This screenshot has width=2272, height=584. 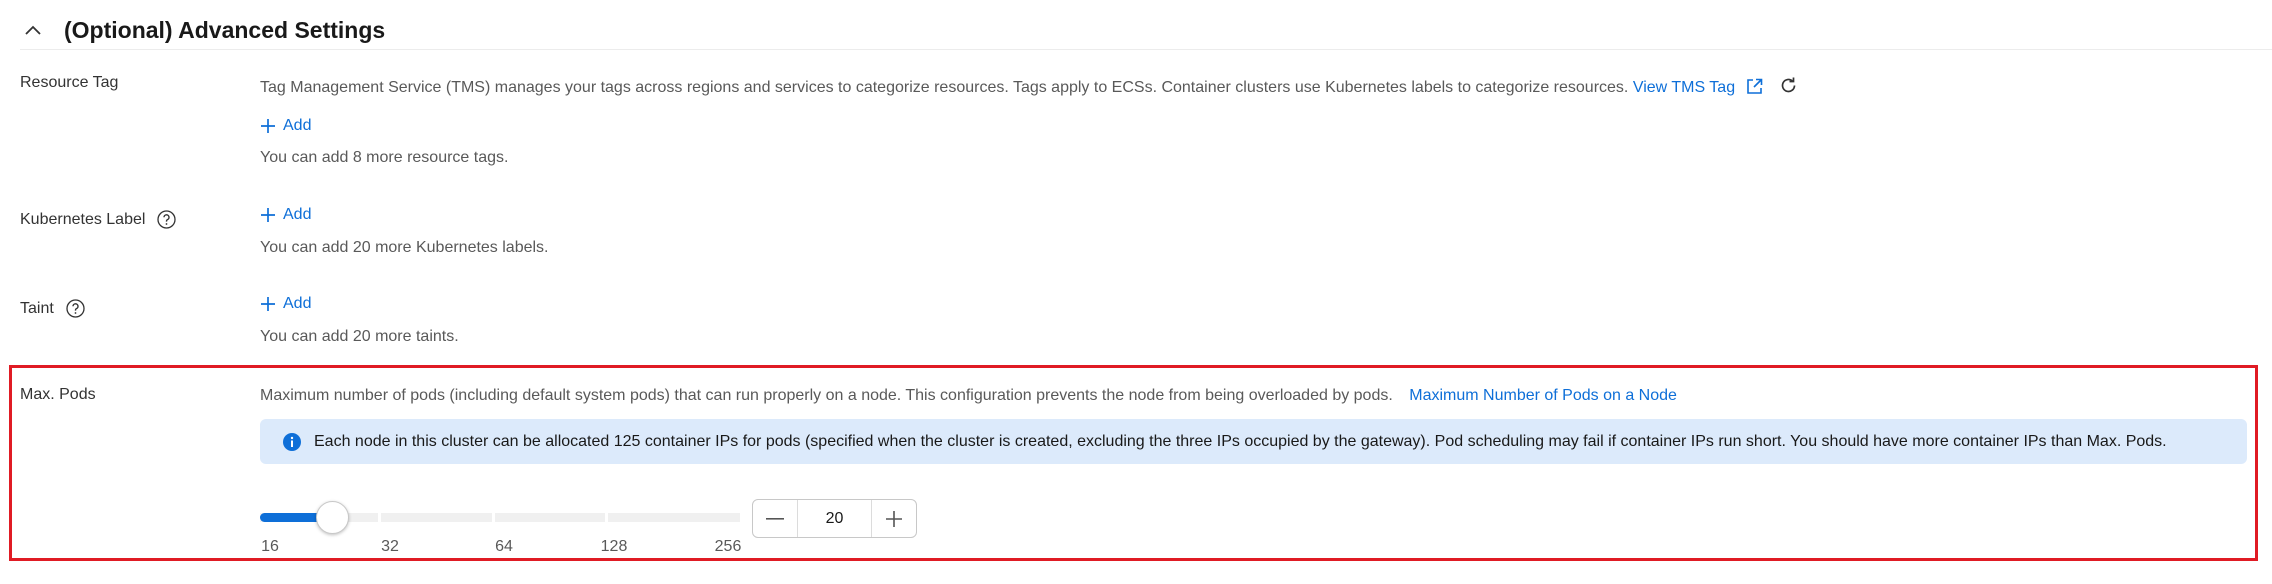 I want to click on add-kubernetes-label-button: Add, so click(x=285, y=215).